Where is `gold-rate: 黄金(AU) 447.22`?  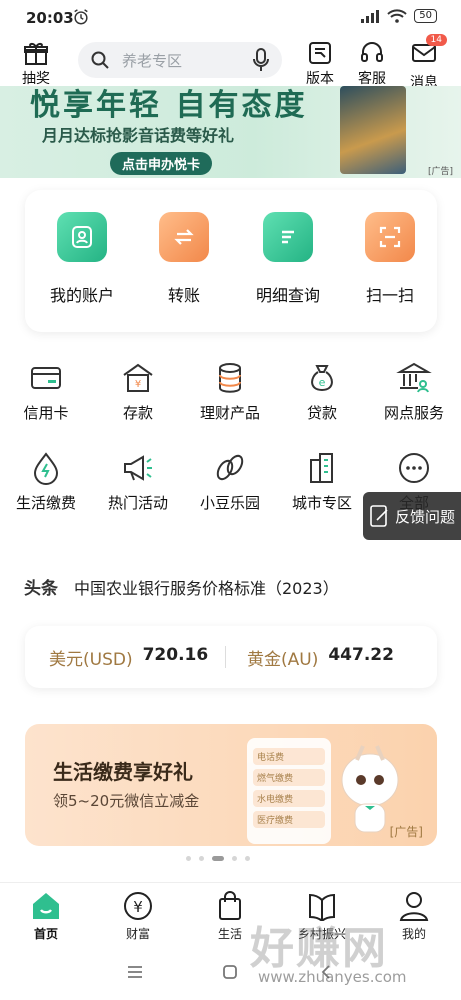 gold-rate: 黄金(AU) 447.22 is located at coordinates (320, 657).